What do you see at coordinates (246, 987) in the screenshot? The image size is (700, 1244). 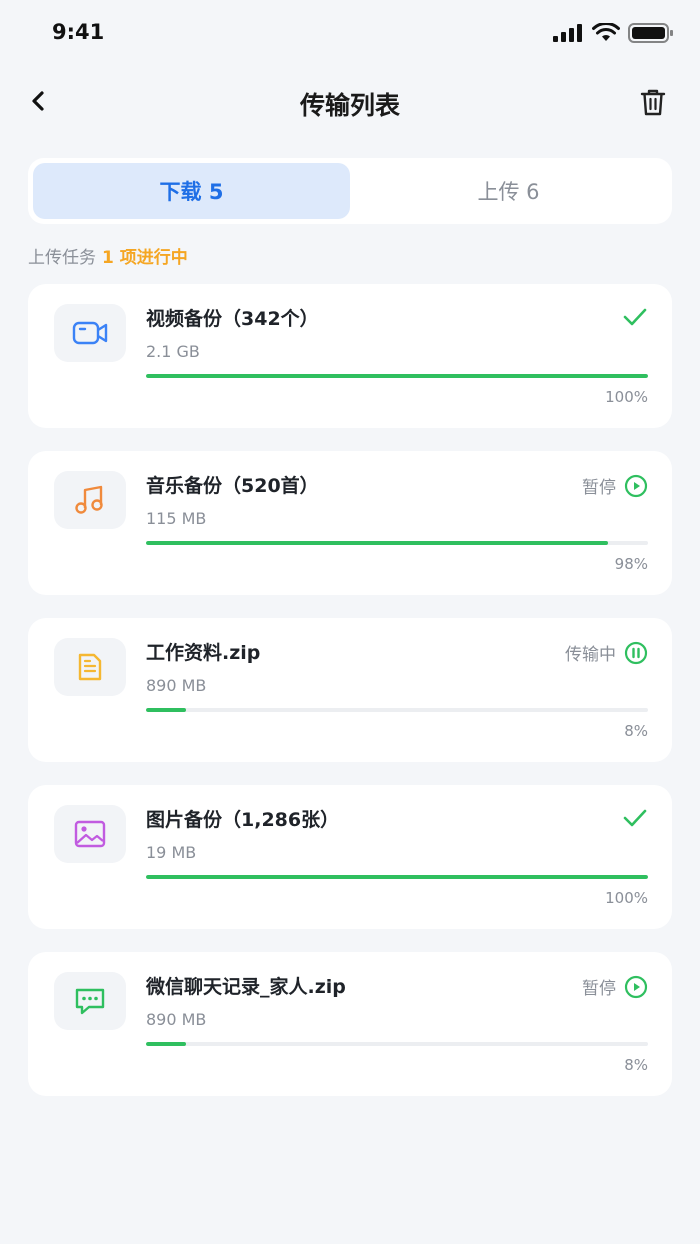 I see `file-name: 微信聊天记录_家人.zip` at bounding box center [246, 987].